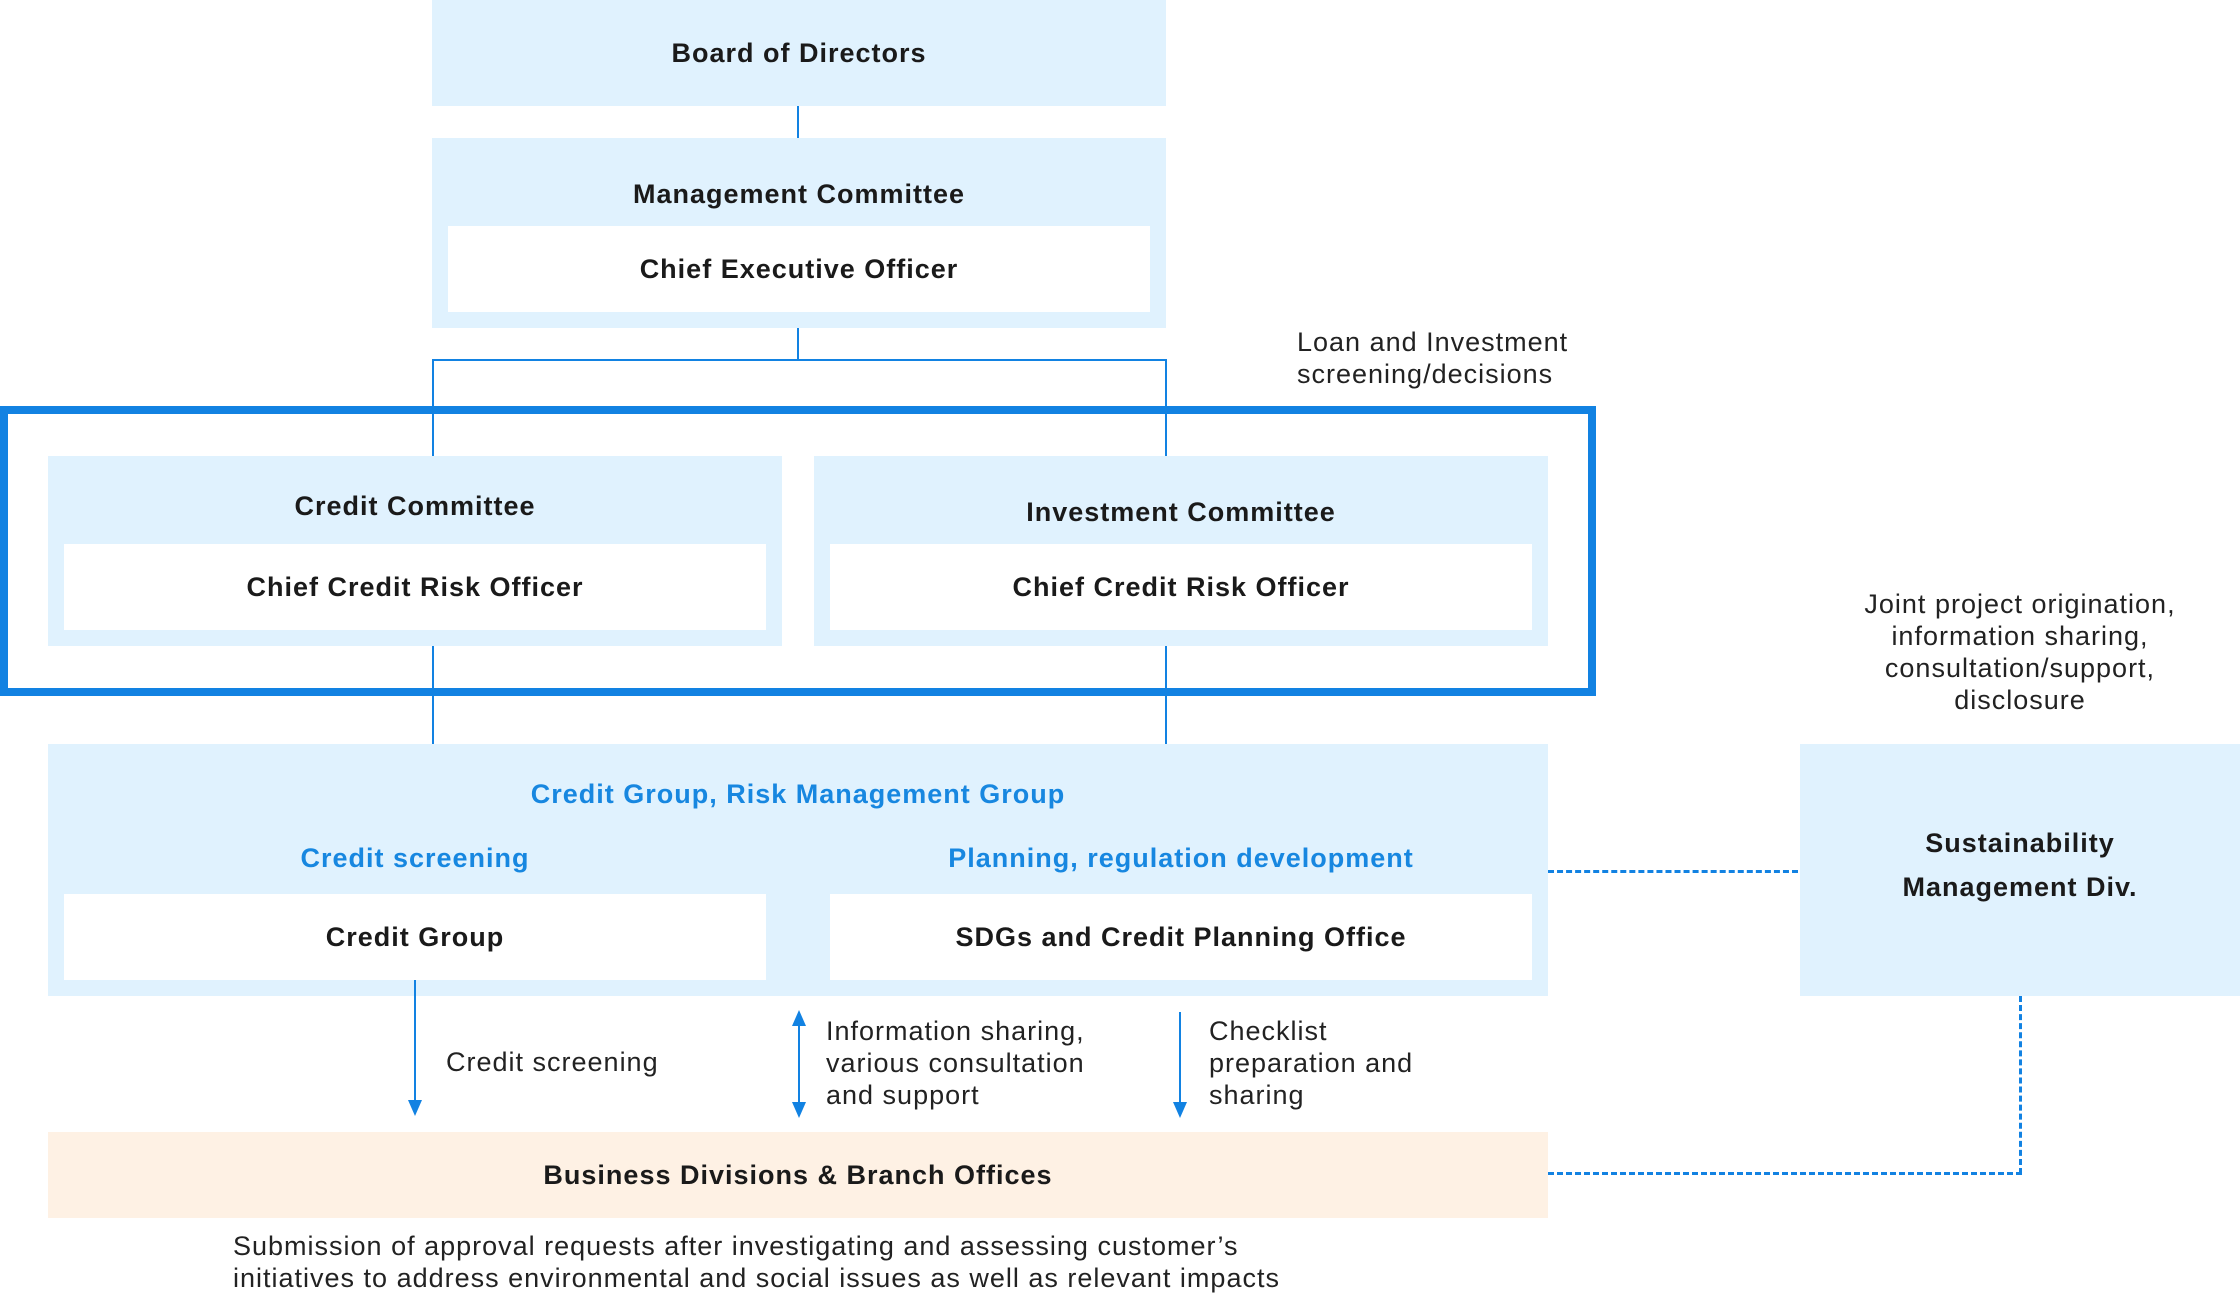 The height and width of the screenshot is (1294, 2240). Describe the element at coordinates (2020, 870) in the screenshot. I see `sustainability-management-box: Sustainability Management Div.` at that location.